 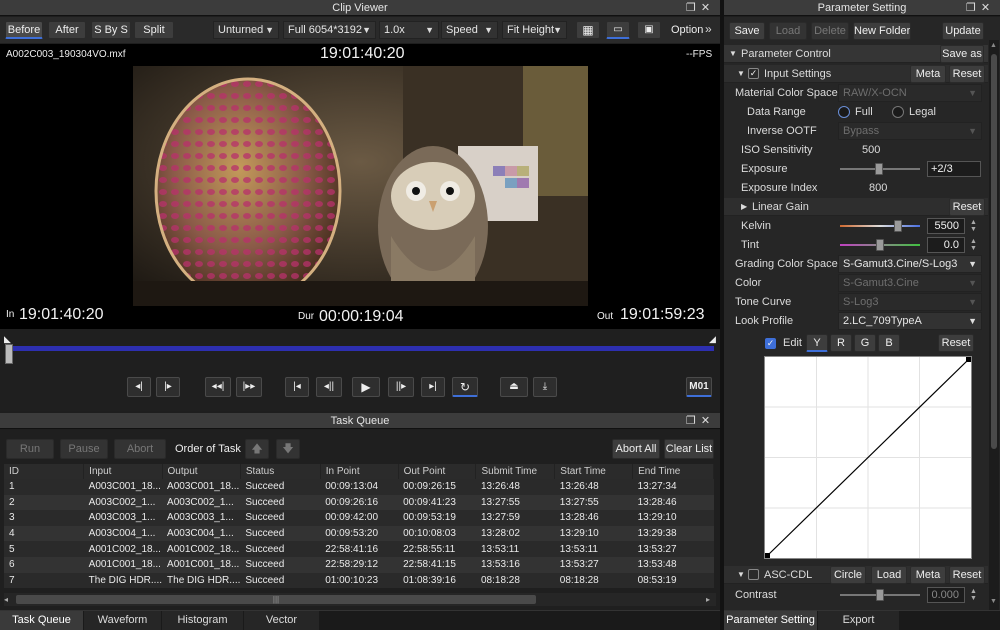 What do you see at coordinates (437, 471) in the screenshot?
I see `col-header-out-point: Out Point` at bounding box center [437, 471].